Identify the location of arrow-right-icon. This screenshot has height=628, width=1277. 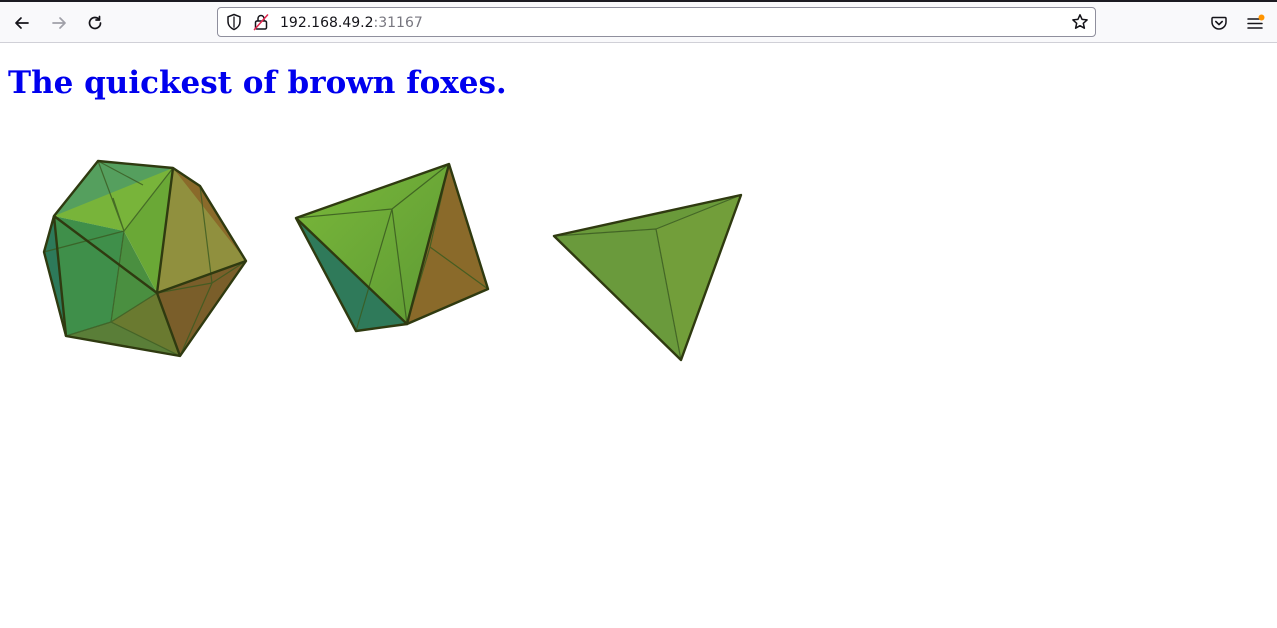
(59, 23).